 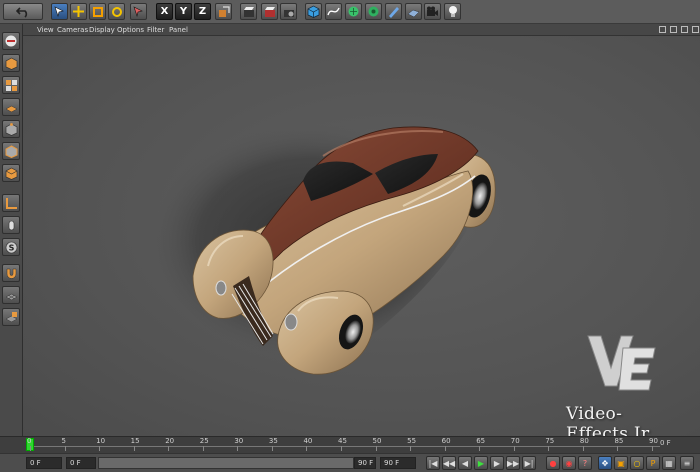 What do you see at coordinates (11, 225) in the screenshot?
I see `tweak-mode-icon` at bounding box center [11, 225].